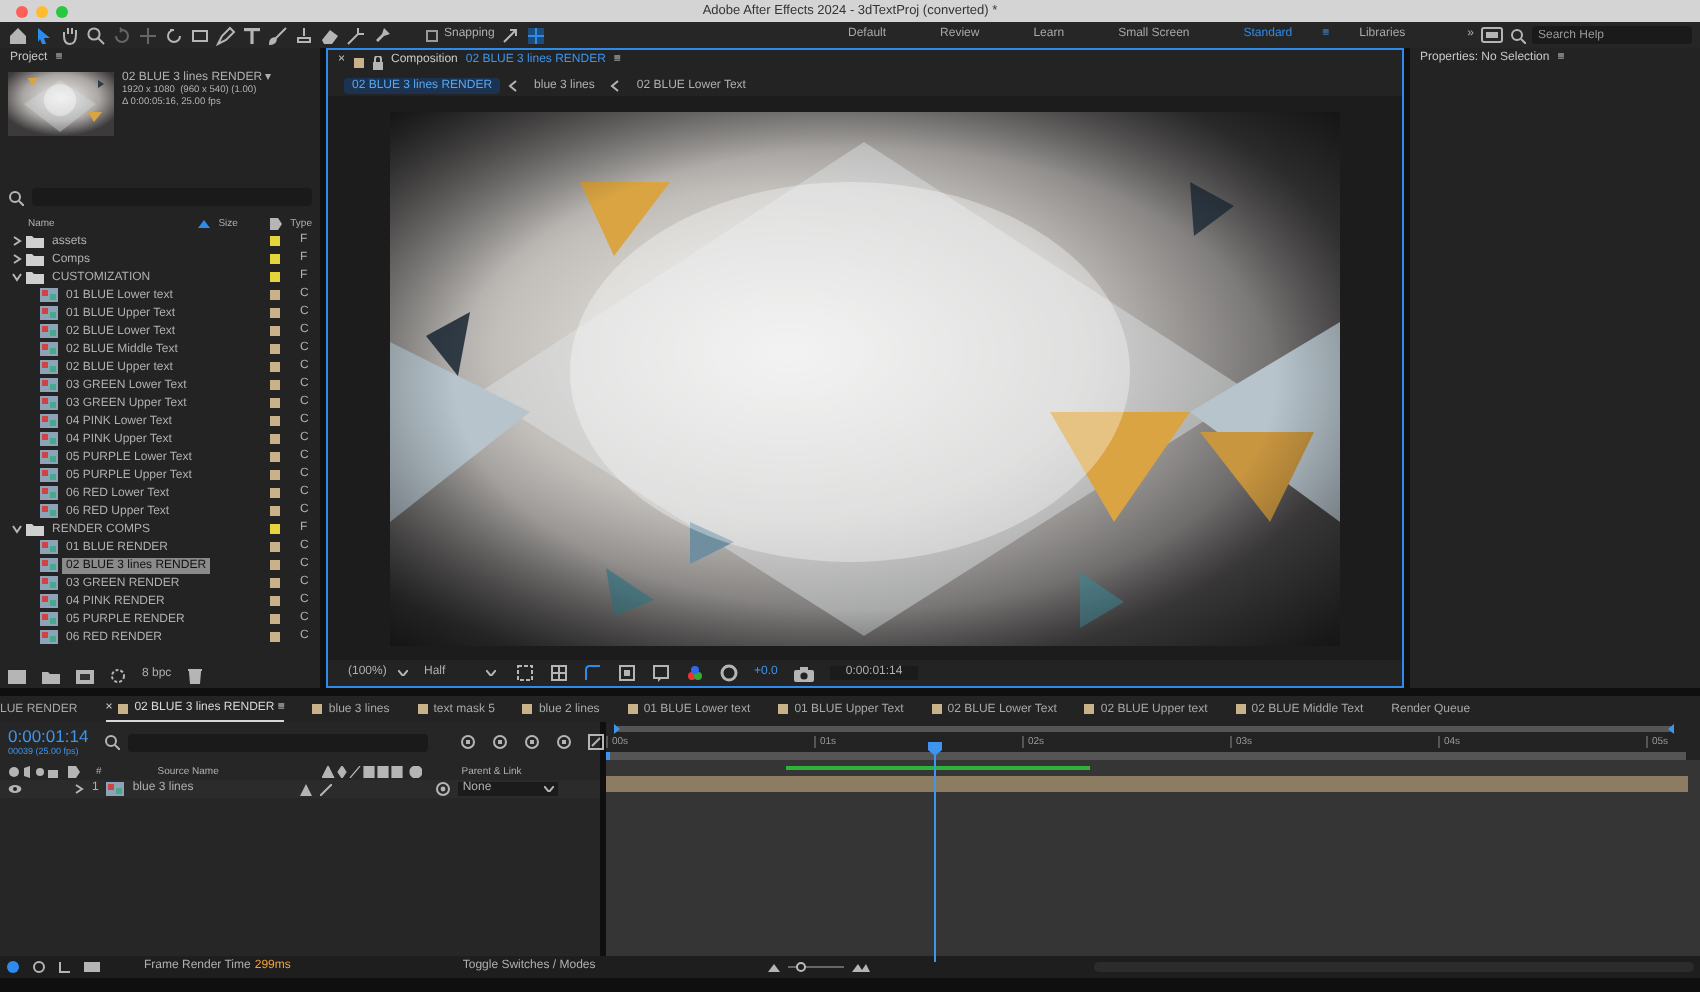 Image resolution: width=1700 pixels, height=992 pixels. I want to click on shy-icon, so click(500, 742).